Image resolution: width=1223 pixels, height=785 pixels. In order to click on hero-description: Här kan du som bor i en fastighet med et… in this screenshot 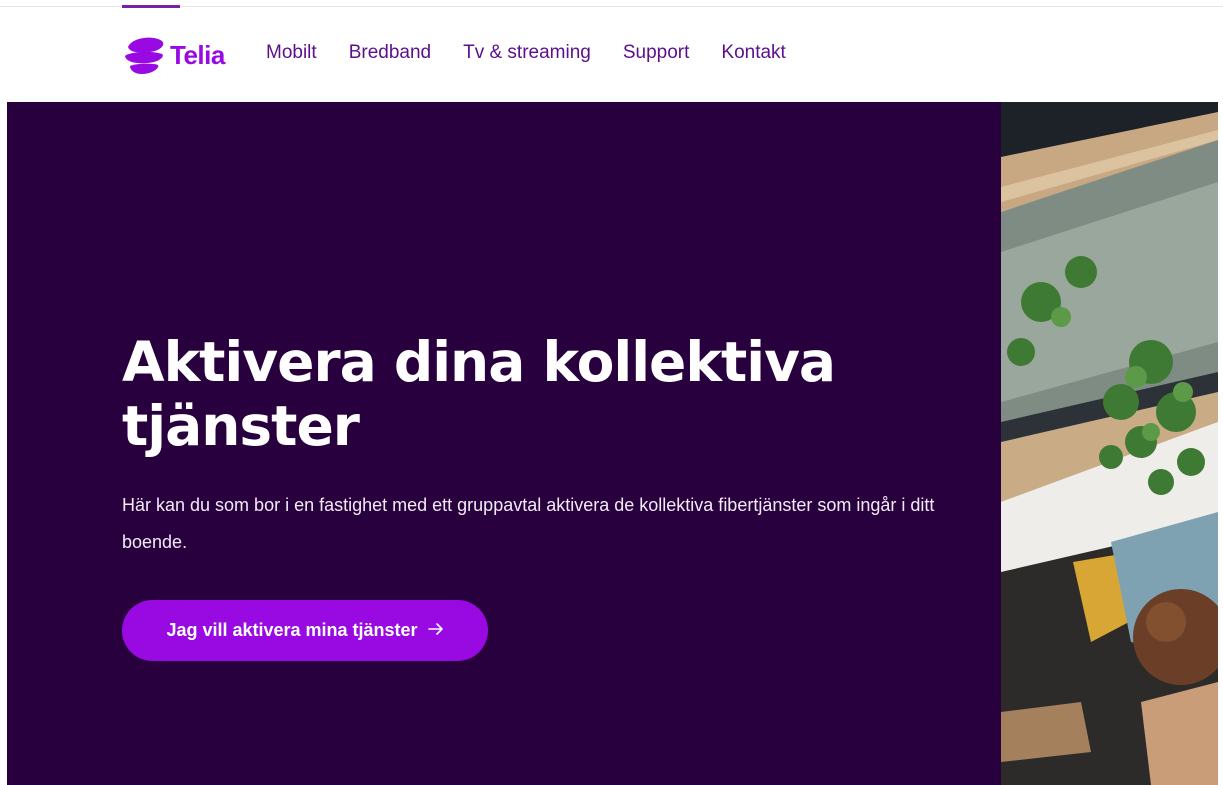, I will do `click(528, 523)`.